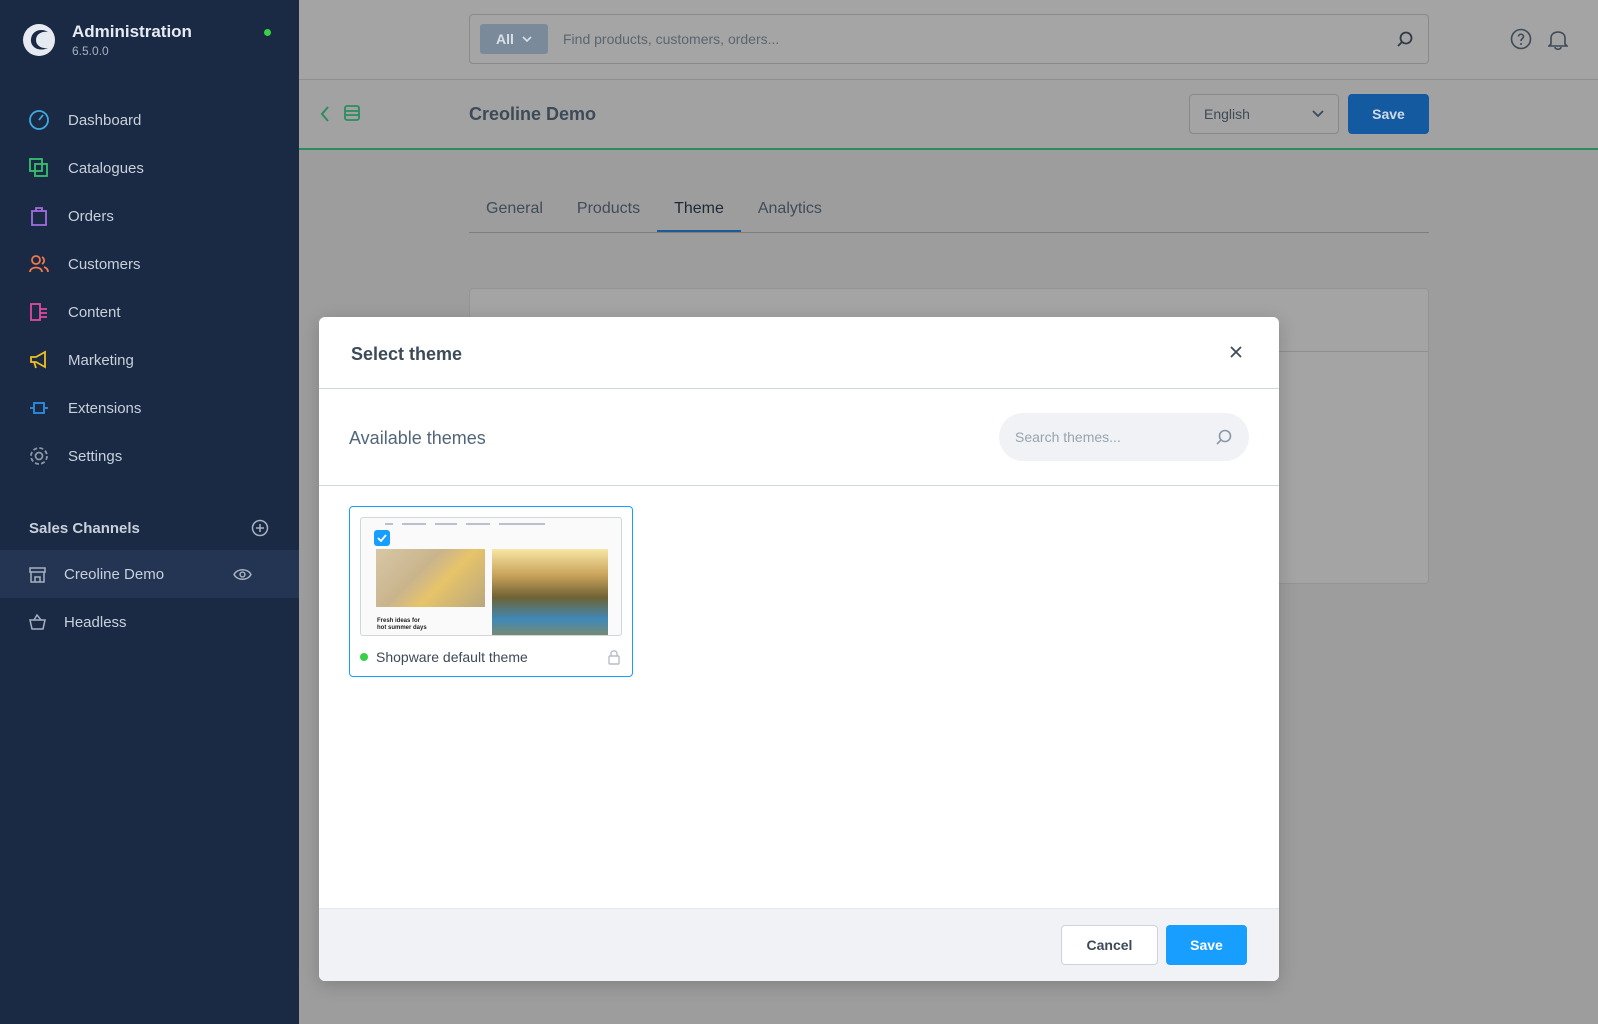 The width and height of the screenshot is (1598, 1024). I want to click on theme-name-label: Shopware default theme, so click(452, 657).